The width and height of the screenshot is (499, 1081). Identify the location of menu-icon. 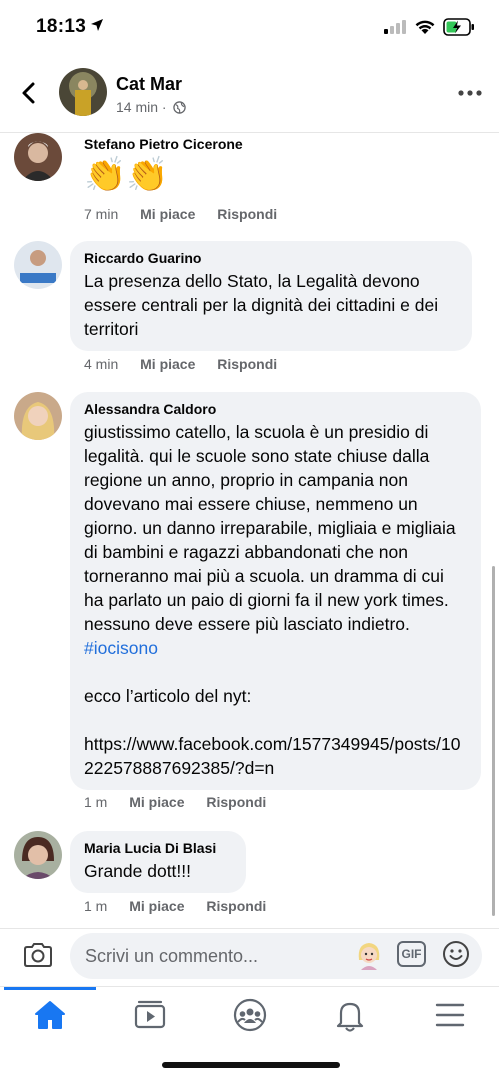
(450, 1015).